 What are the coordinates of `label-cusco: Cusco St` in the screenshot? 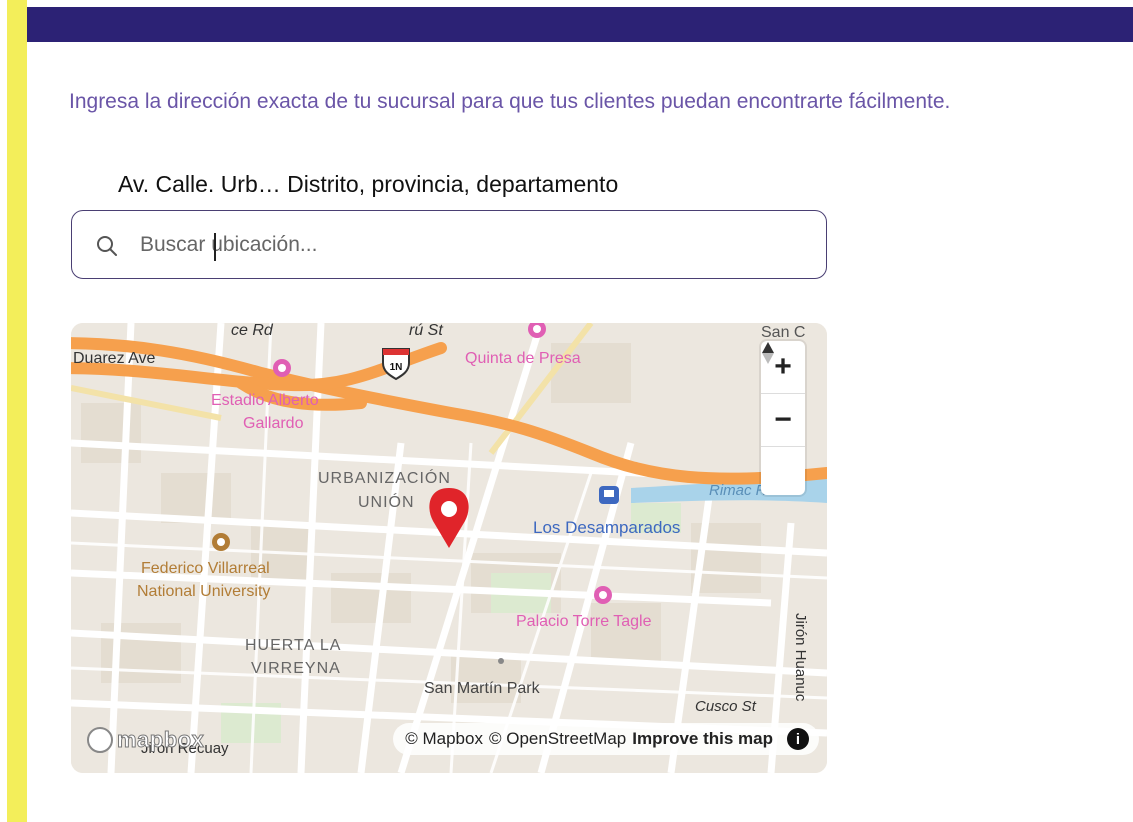 It's located at (726, 706).